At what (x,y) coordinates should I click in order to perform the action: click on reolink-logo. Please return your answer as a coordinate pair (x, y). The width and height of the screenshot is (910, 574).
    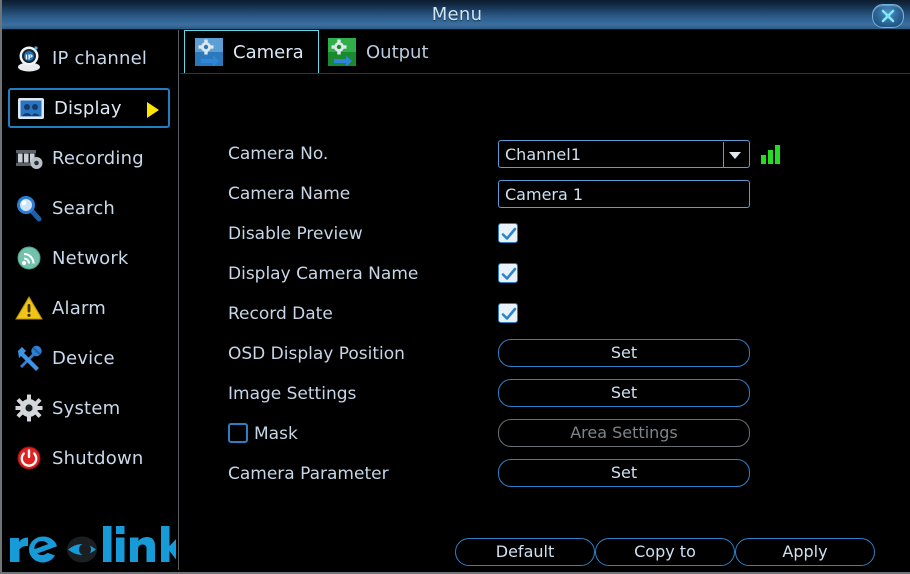
    Looking at the image, I should click on (97, 544).